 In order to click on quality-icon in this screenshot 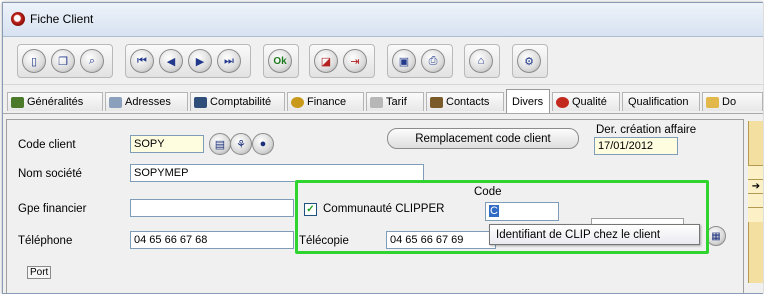, I will do `click(562, 102)`.